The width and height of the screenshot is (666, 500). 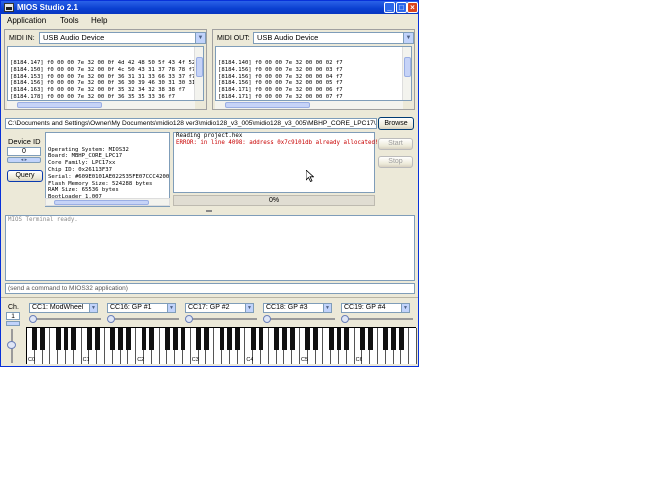 I want to click on stop-button: Stop, so click(x=395, y=162).